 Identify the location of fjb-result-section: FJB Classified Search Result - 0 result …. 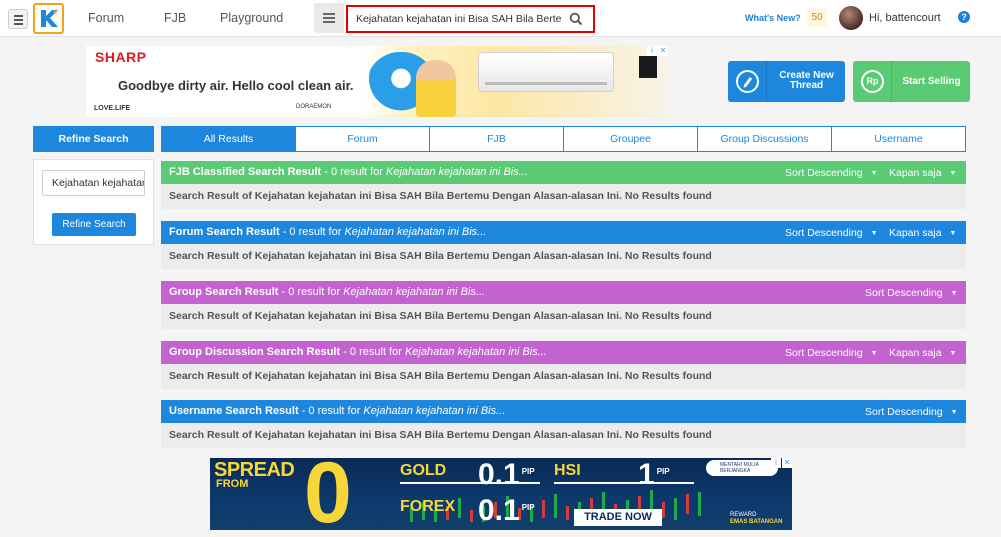
(563, 185).